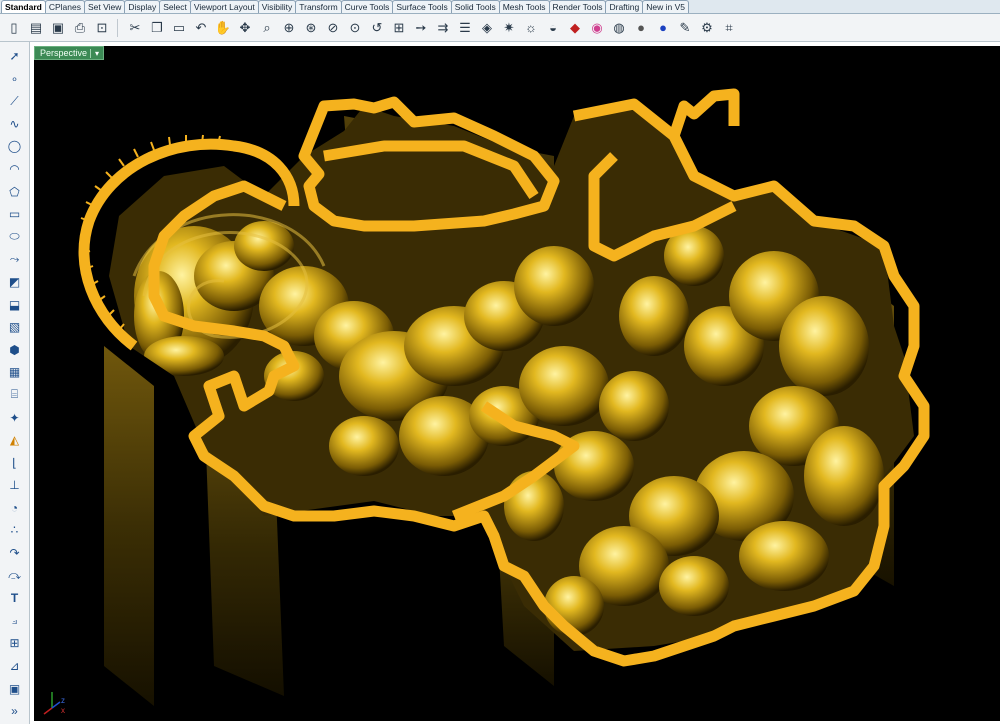  I want to click on select-icon: ➚, so click(15, 56).